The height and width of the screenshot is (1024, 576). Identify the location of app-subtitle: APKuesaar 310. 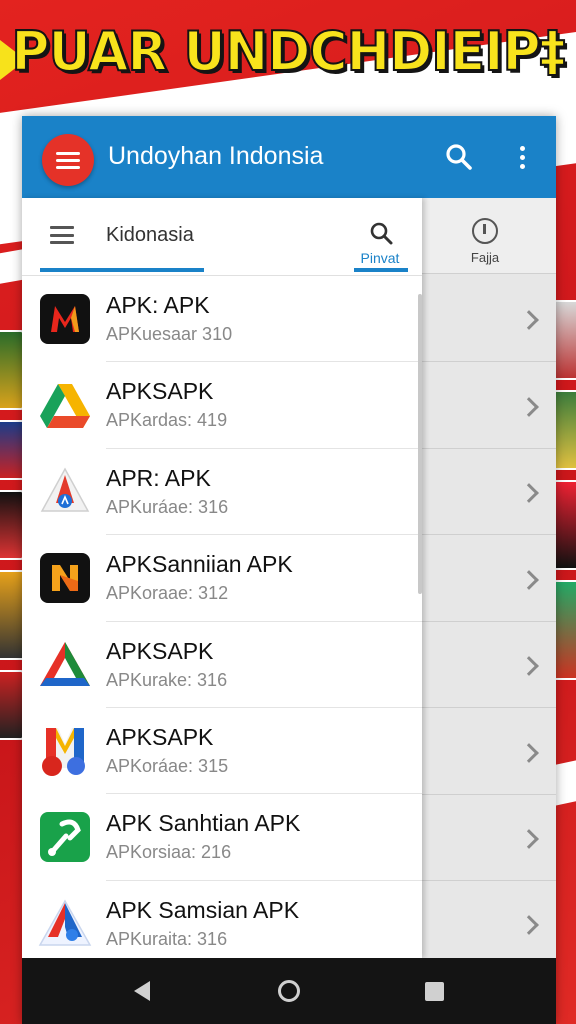
(169, 334).